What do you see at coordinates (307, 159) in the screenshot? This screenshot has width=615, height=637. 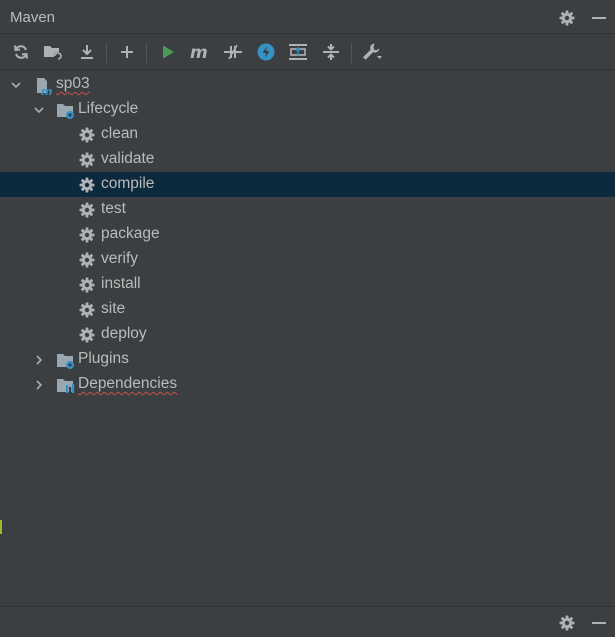 I see `goal-row-validate: validate` at bounding box center [307, 159].